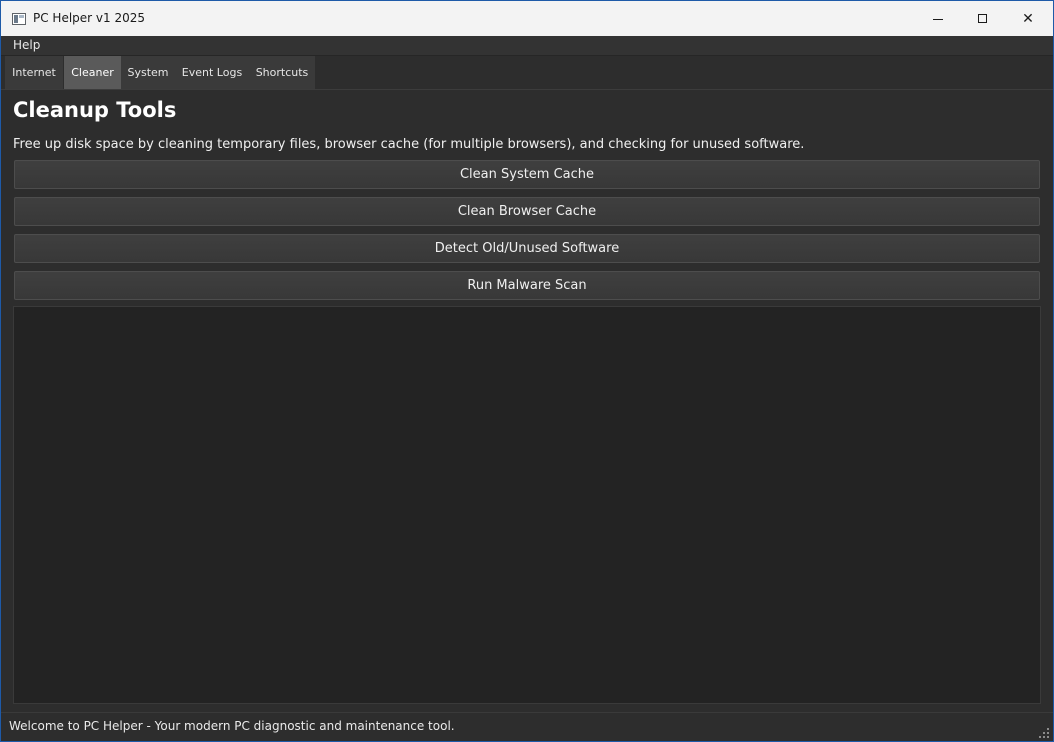 The width and height of the screenshot is (1054, 742). What do you see at coordinates (26, 45) in the screenshot?
I see `menu-help: Help` at bounding box center [26, 45].